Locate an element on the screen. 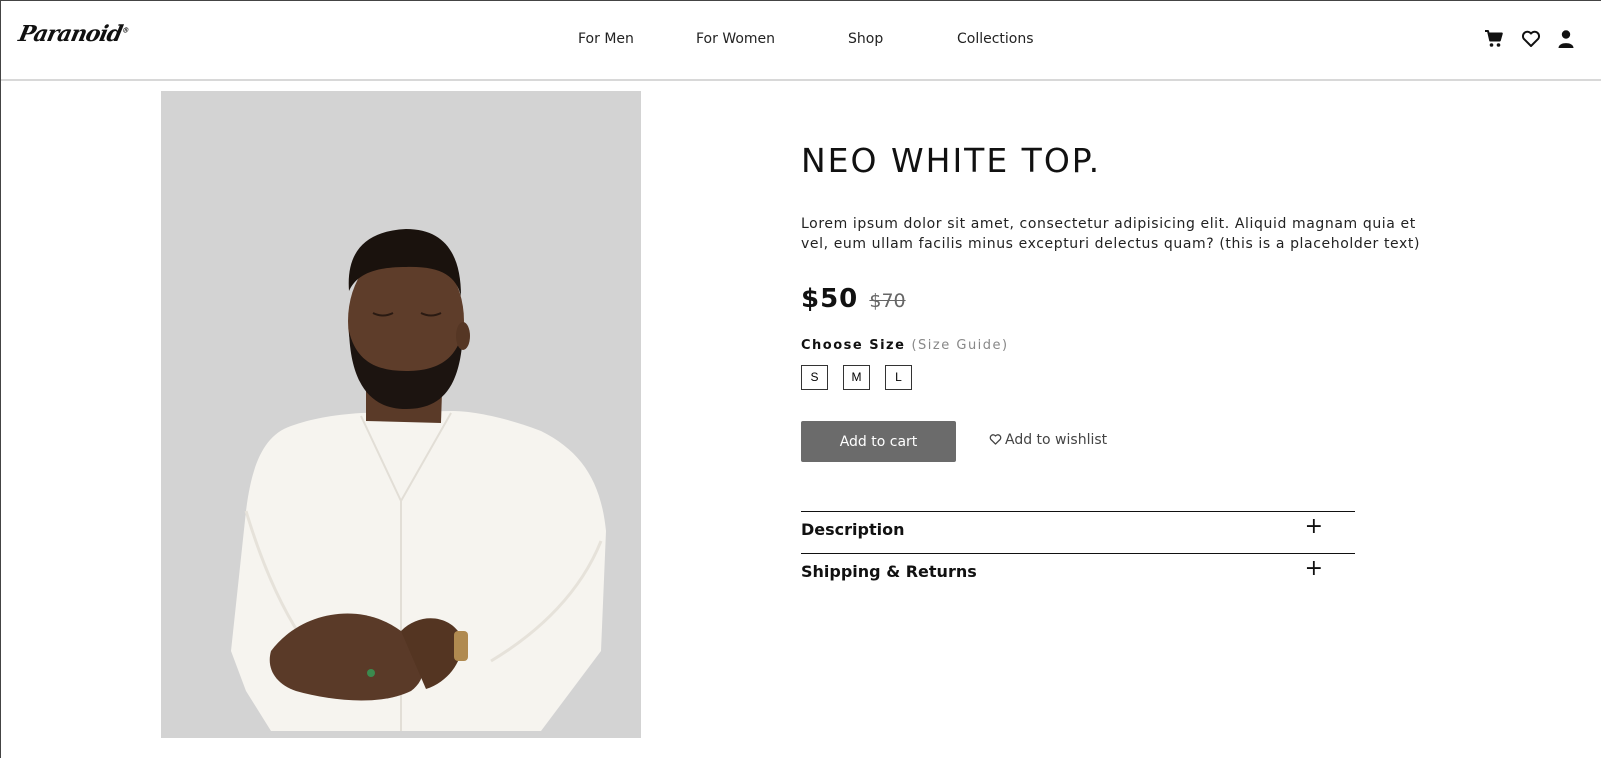 Image resolution: width=1601 pixels, height=758 pixels. add-to-wishlist-label: Add to wishlist is located at coordinates (1056, 440).